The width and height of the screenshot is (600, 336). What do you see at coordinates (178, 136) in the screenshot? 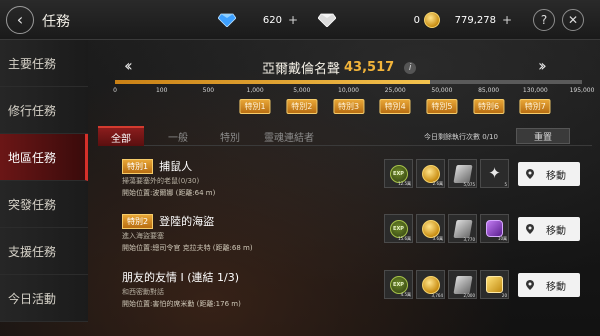
I see `tab-normal: 一般` at bounding box center [178, 136].